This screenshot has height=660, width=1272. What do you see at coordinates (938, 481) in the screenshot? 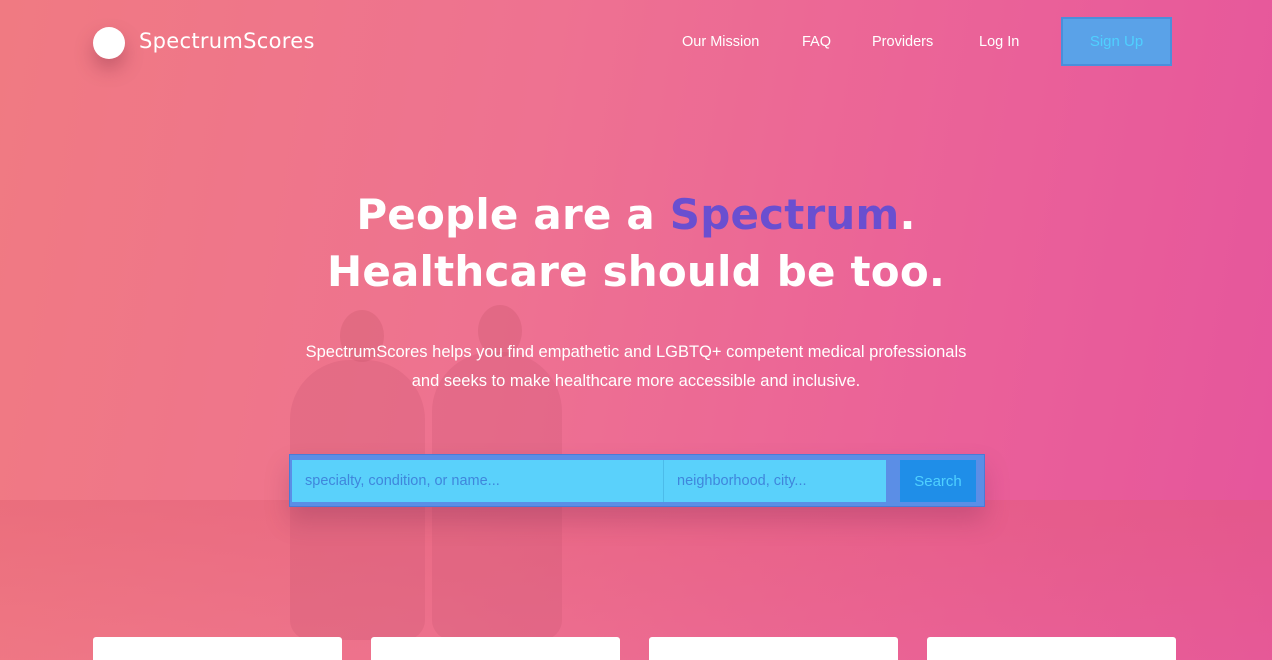
I see `search-button: Search` at bounding box center [938, 481].